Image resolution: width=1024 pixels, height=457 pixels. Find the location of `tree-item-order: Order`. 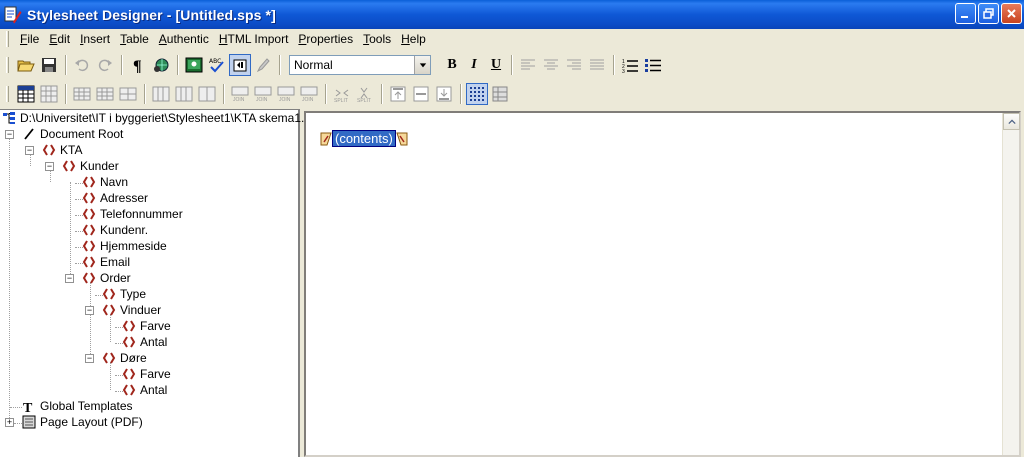

tree-item-order: Order is located at coordinates (106, 278).